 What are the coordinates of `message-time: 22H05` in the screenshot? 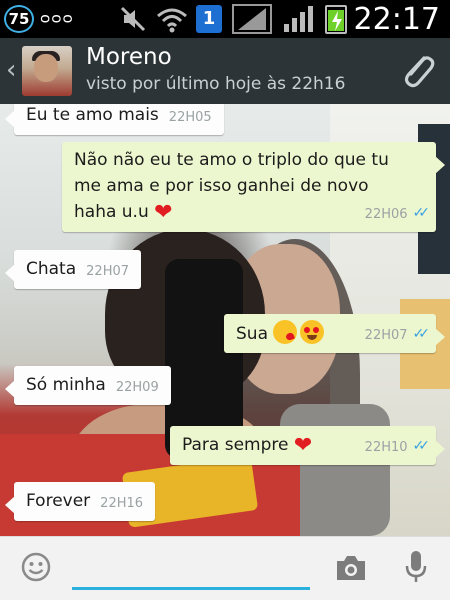 It's located at (190, 117).